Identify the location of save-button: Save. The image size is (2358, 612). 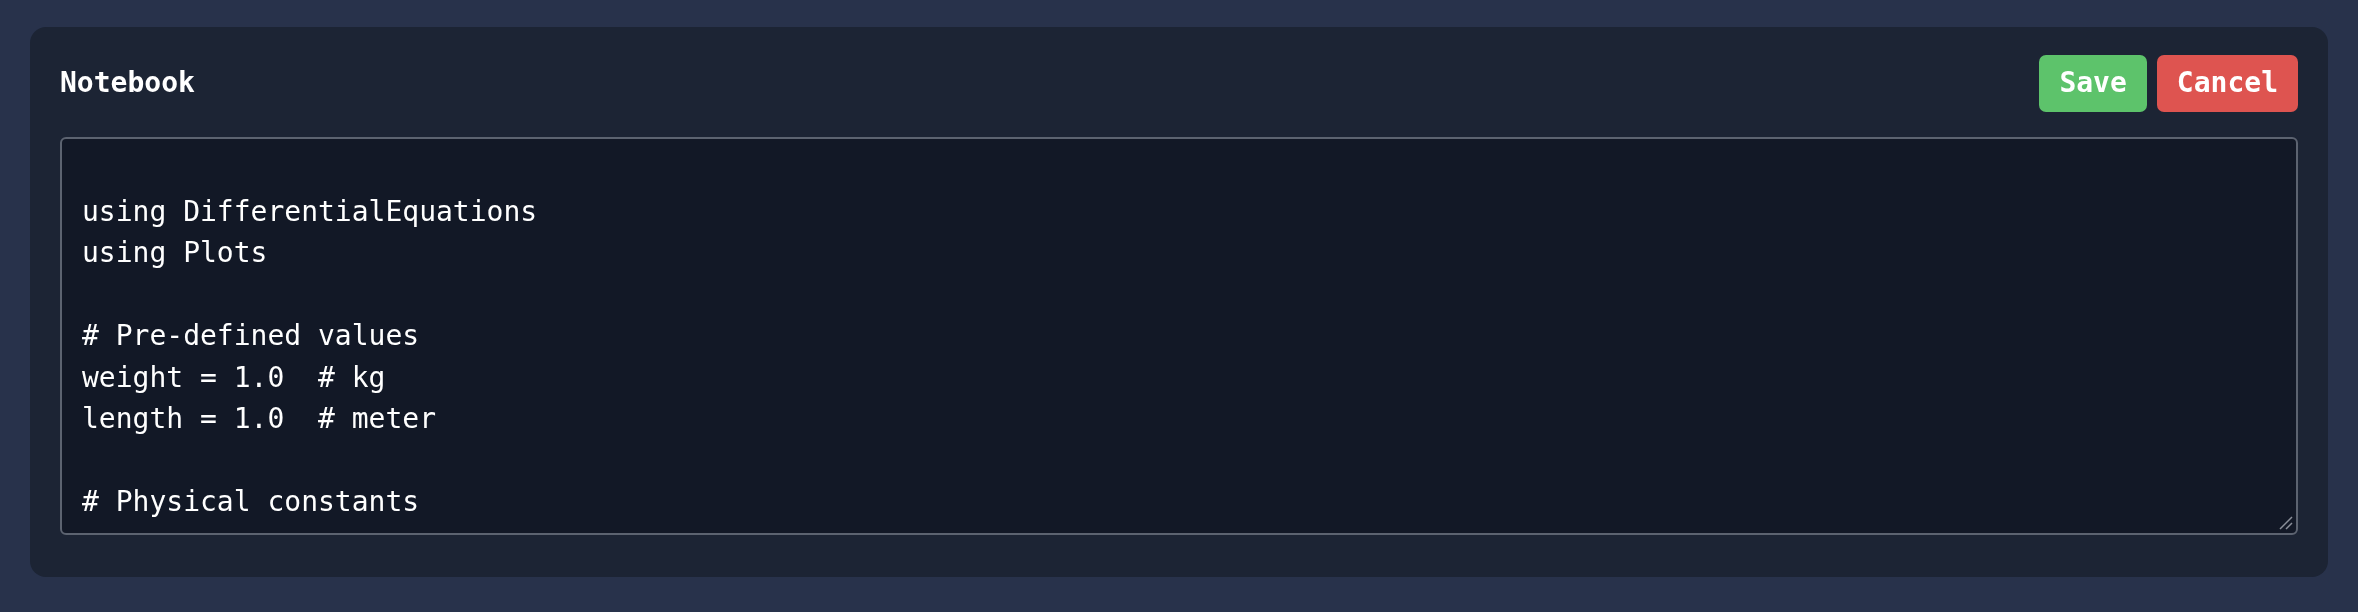
(2093, 83).